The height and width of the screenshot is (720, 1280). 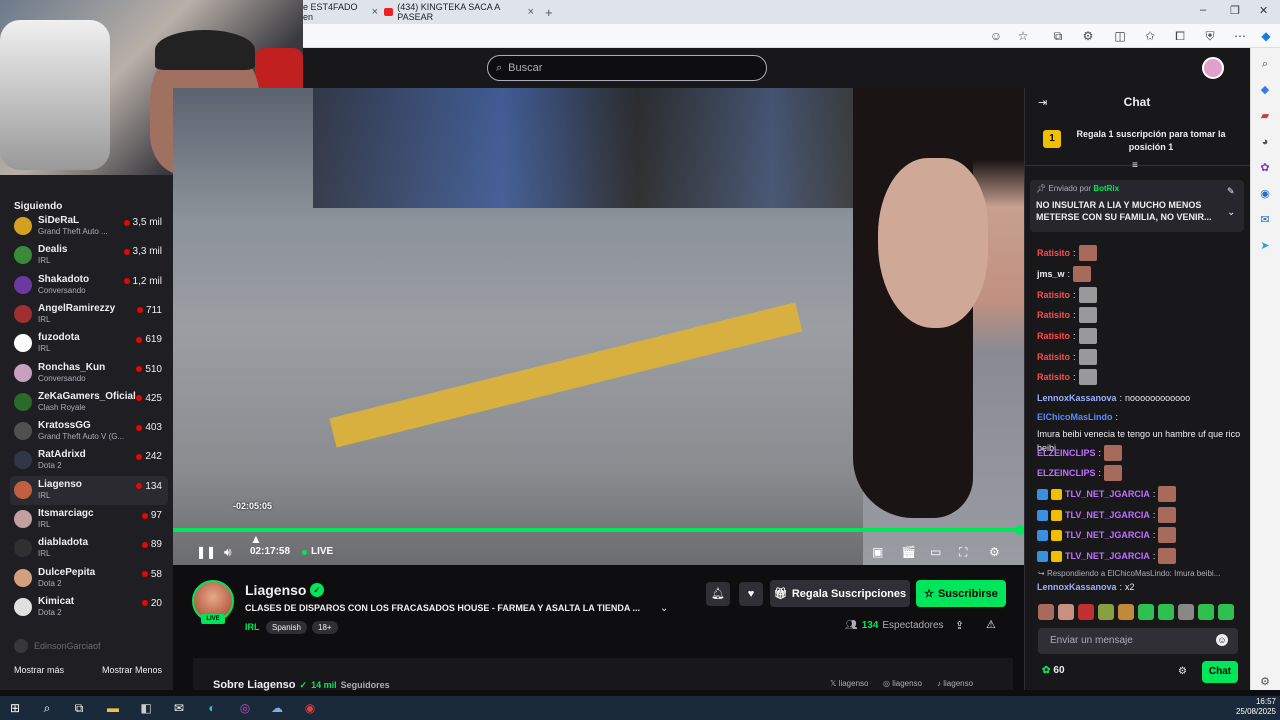 What do you see at coordinates (1139, 398) in the screenshot?
I see `chat-message: LennoxKassanova: noooooooooooo` at bounding box center [1139, 398].